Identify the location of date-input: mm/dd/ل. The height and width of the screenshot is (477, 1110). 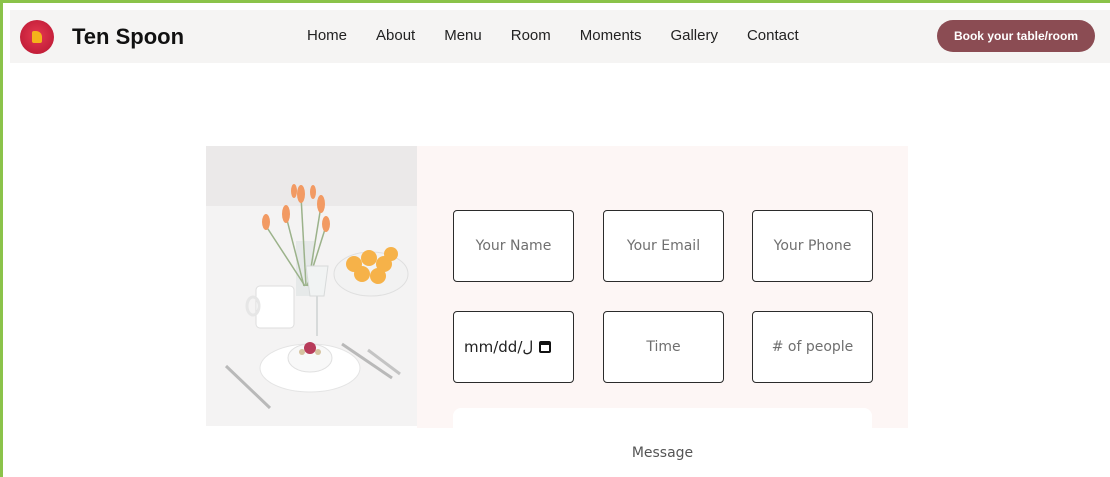
(513, 347).